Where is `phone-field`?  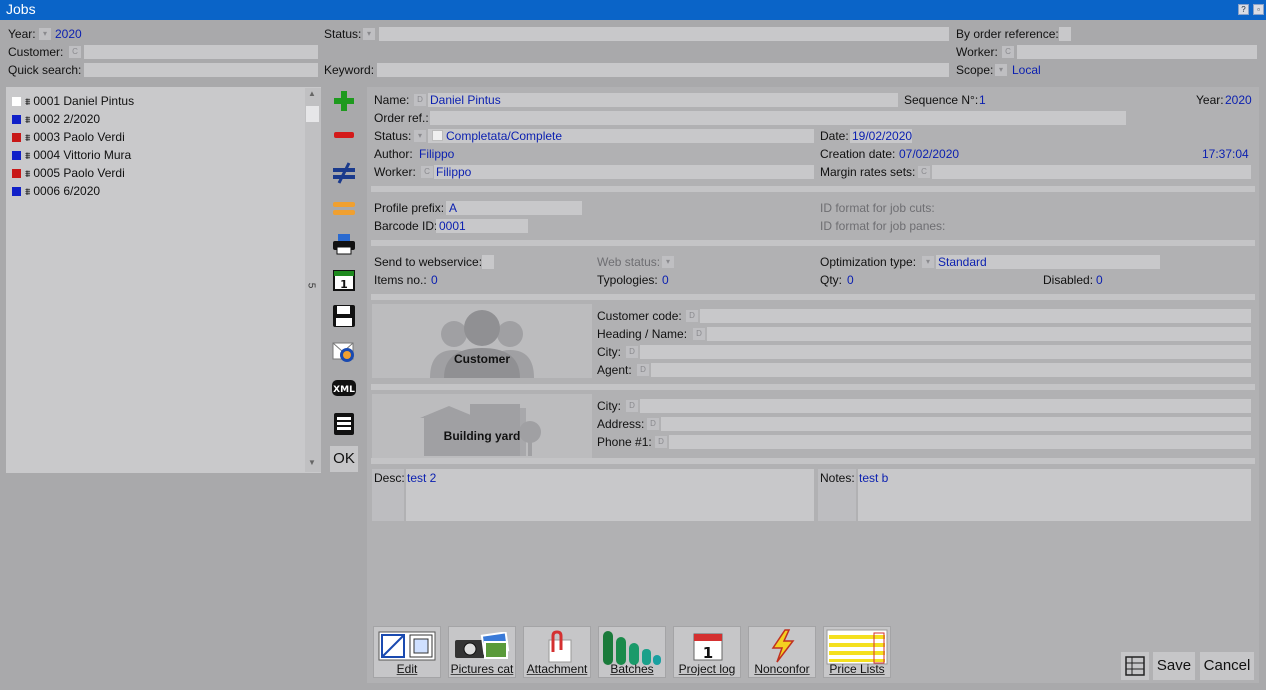 phone-field is located at coordinates (960, 442).